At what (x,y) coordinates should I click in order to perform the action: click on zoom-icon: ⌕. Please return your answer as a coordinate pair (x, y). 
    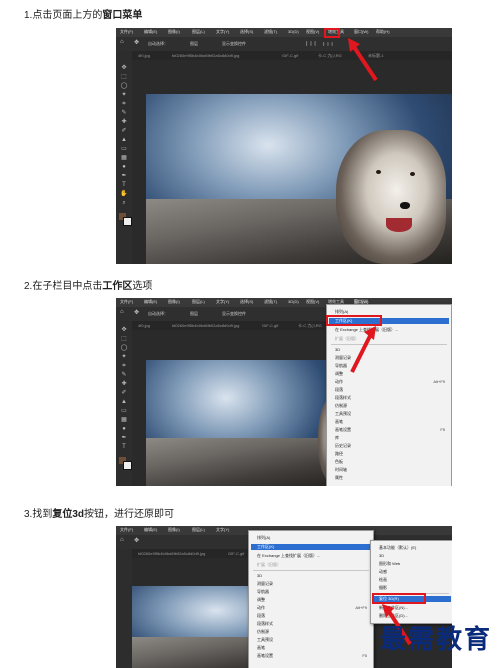
    Looking at the image, I should click on (124, 203).